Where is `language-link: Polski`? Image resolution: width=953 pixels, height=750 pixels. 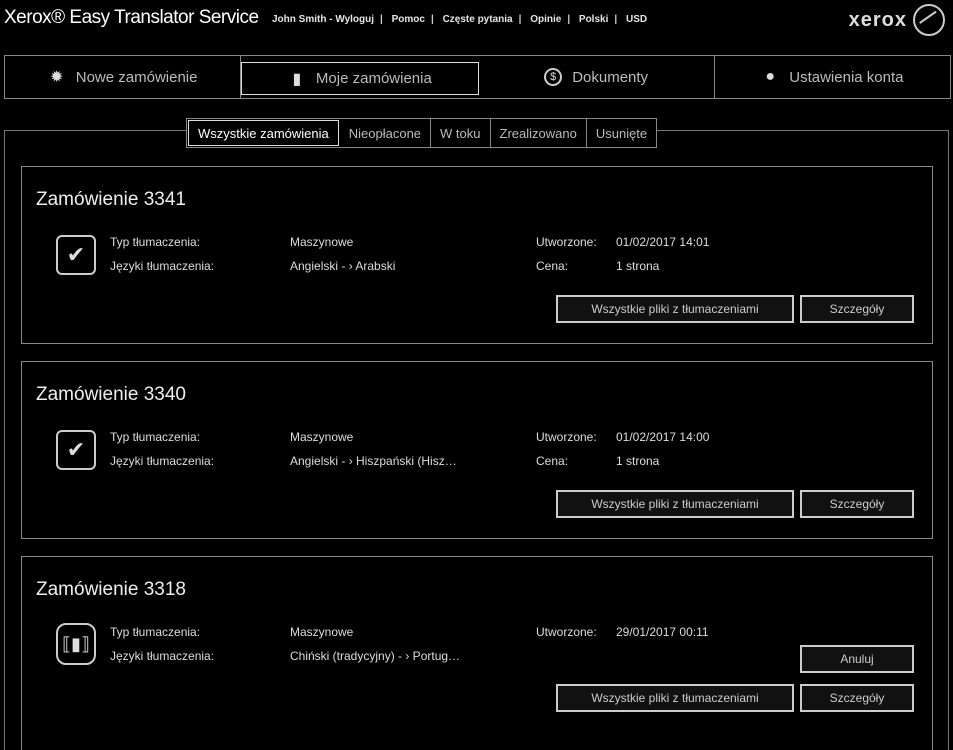
language-link: Polski is located at coordinates (593, 19).